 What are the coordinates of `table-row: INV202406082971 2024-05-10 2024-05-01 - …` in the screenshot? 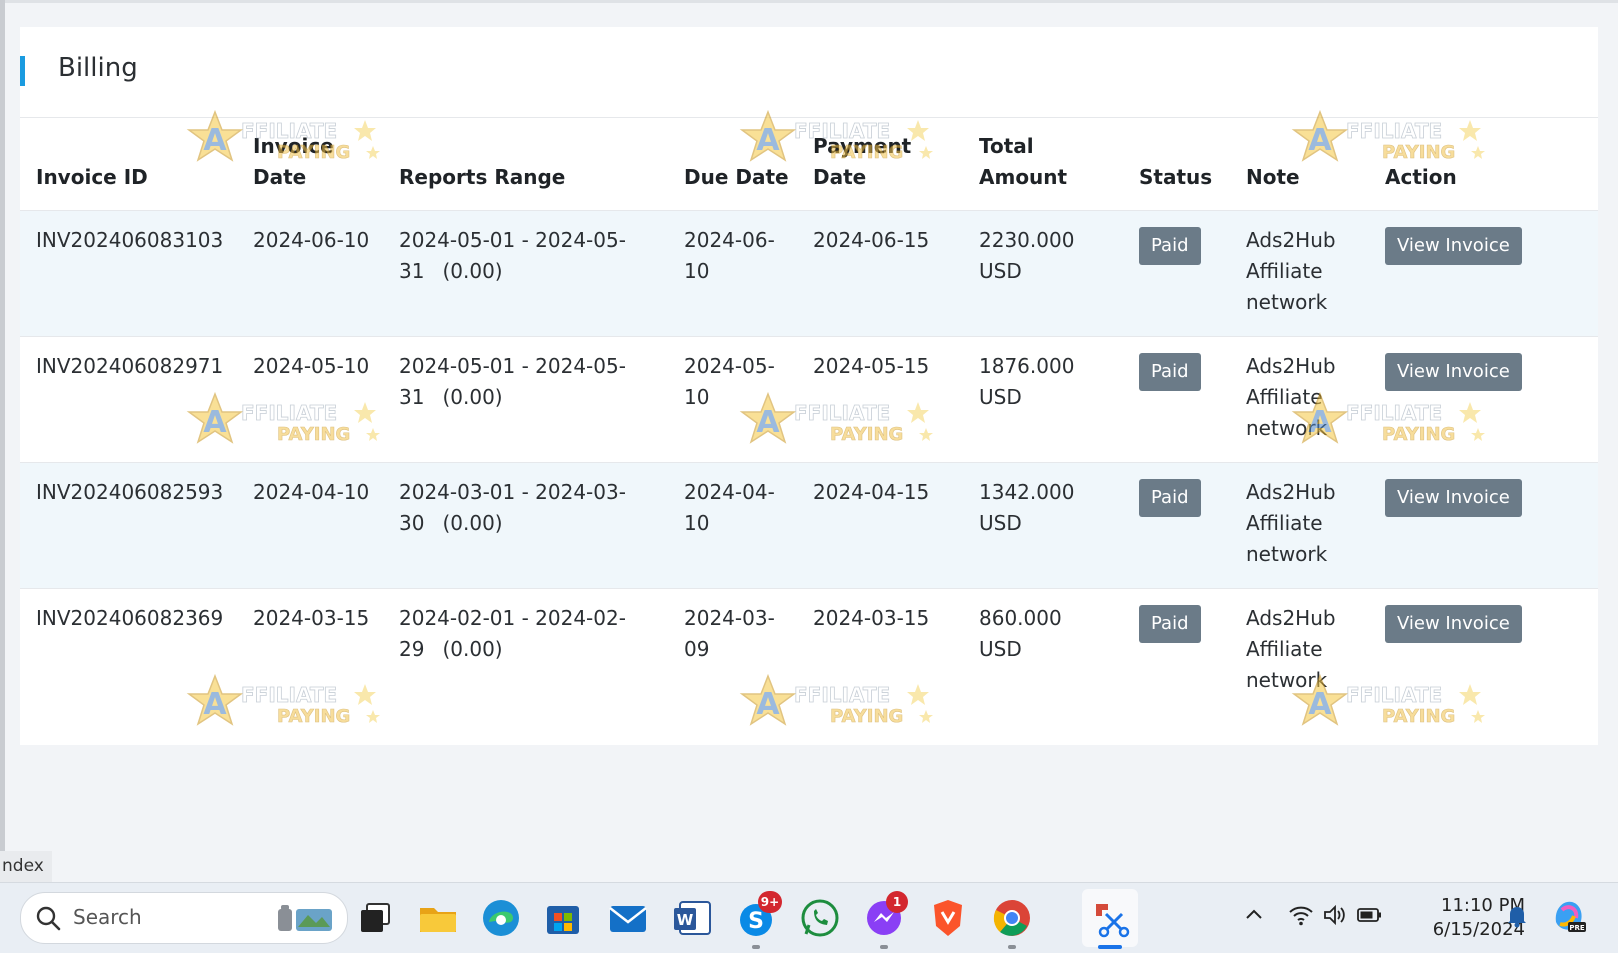 It's located at (809, 399).